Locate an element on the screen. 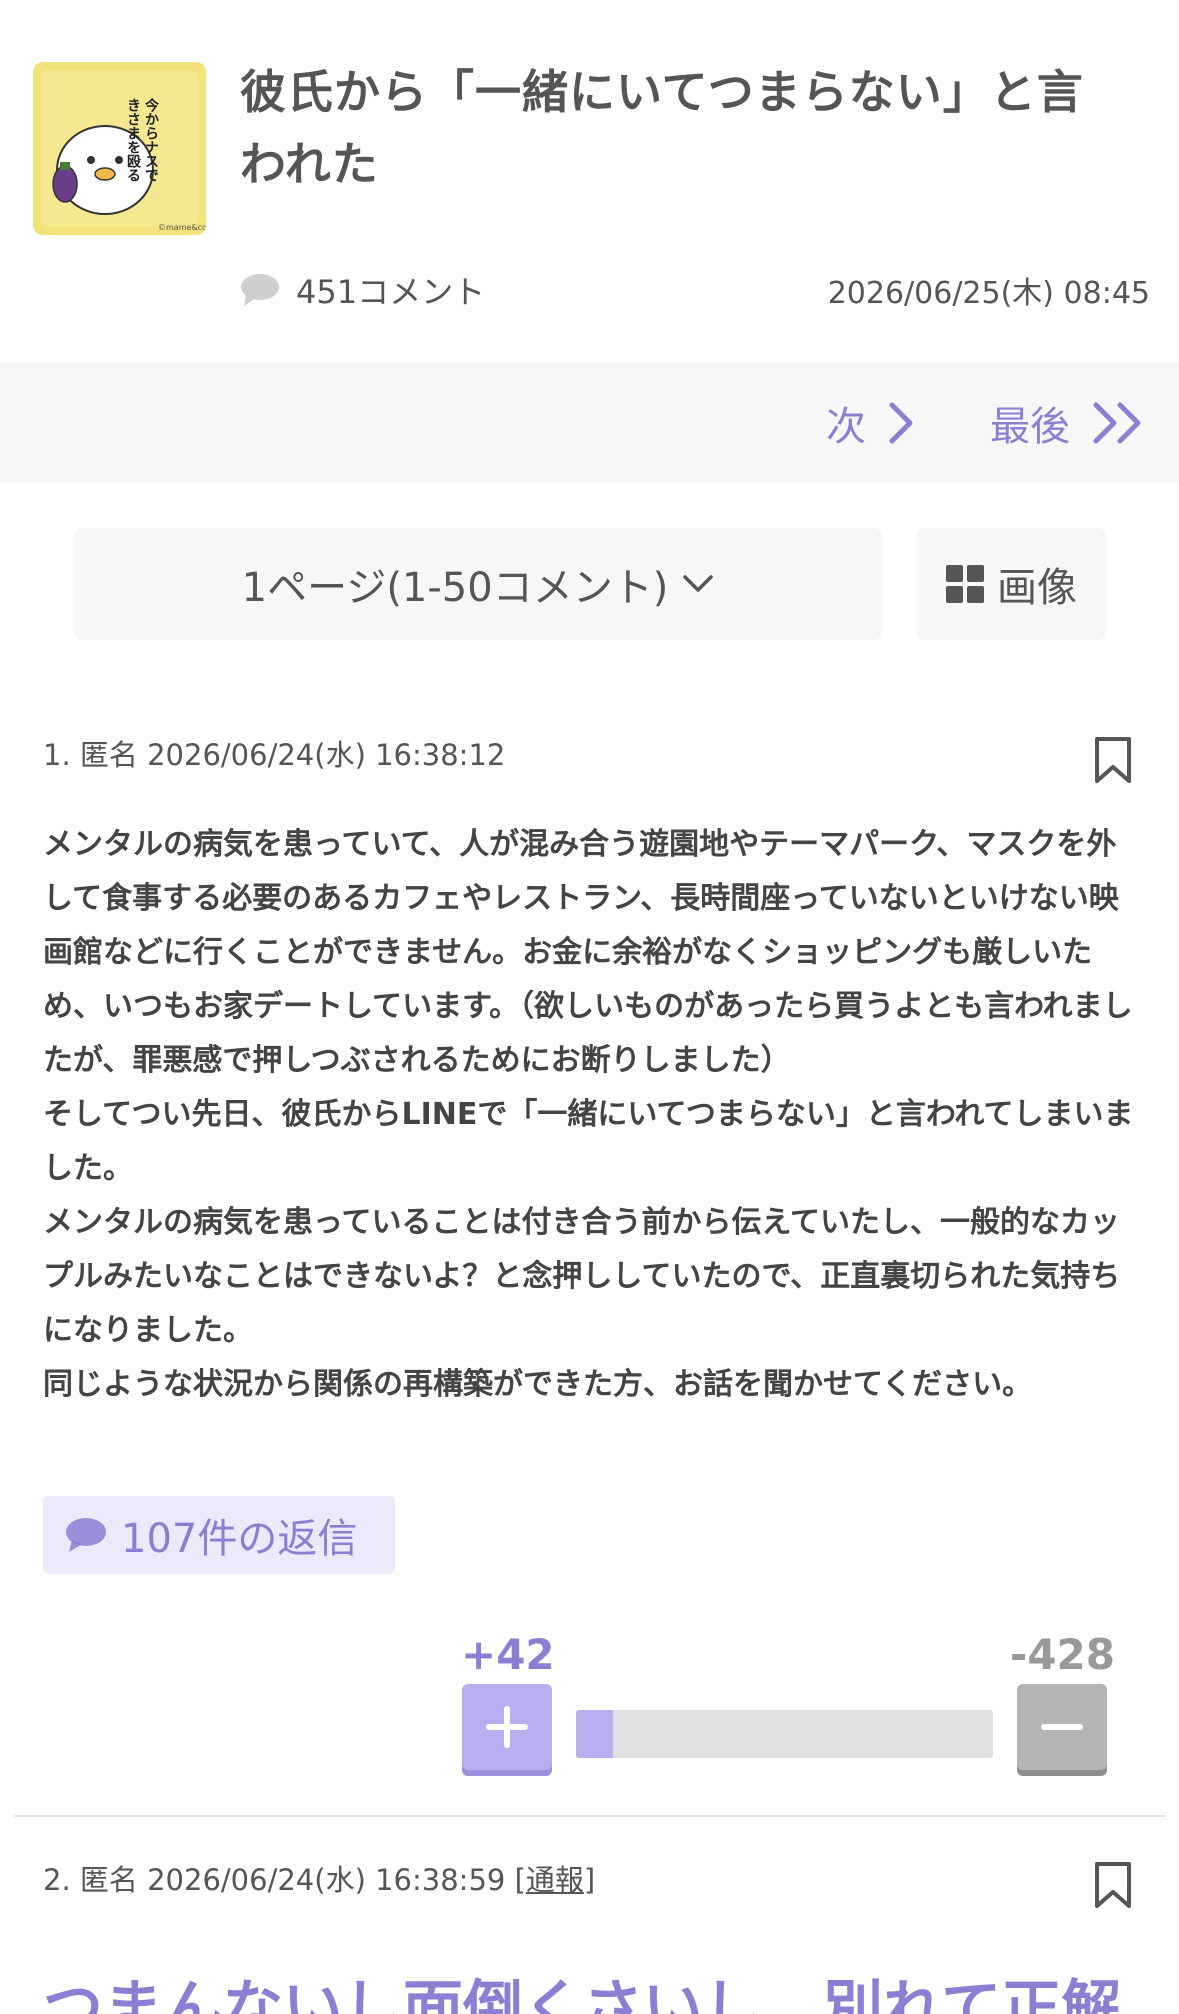 This screenshot has height=2014, width=1179. last-page-link: 最後 is located at coordinates (1067, 423).